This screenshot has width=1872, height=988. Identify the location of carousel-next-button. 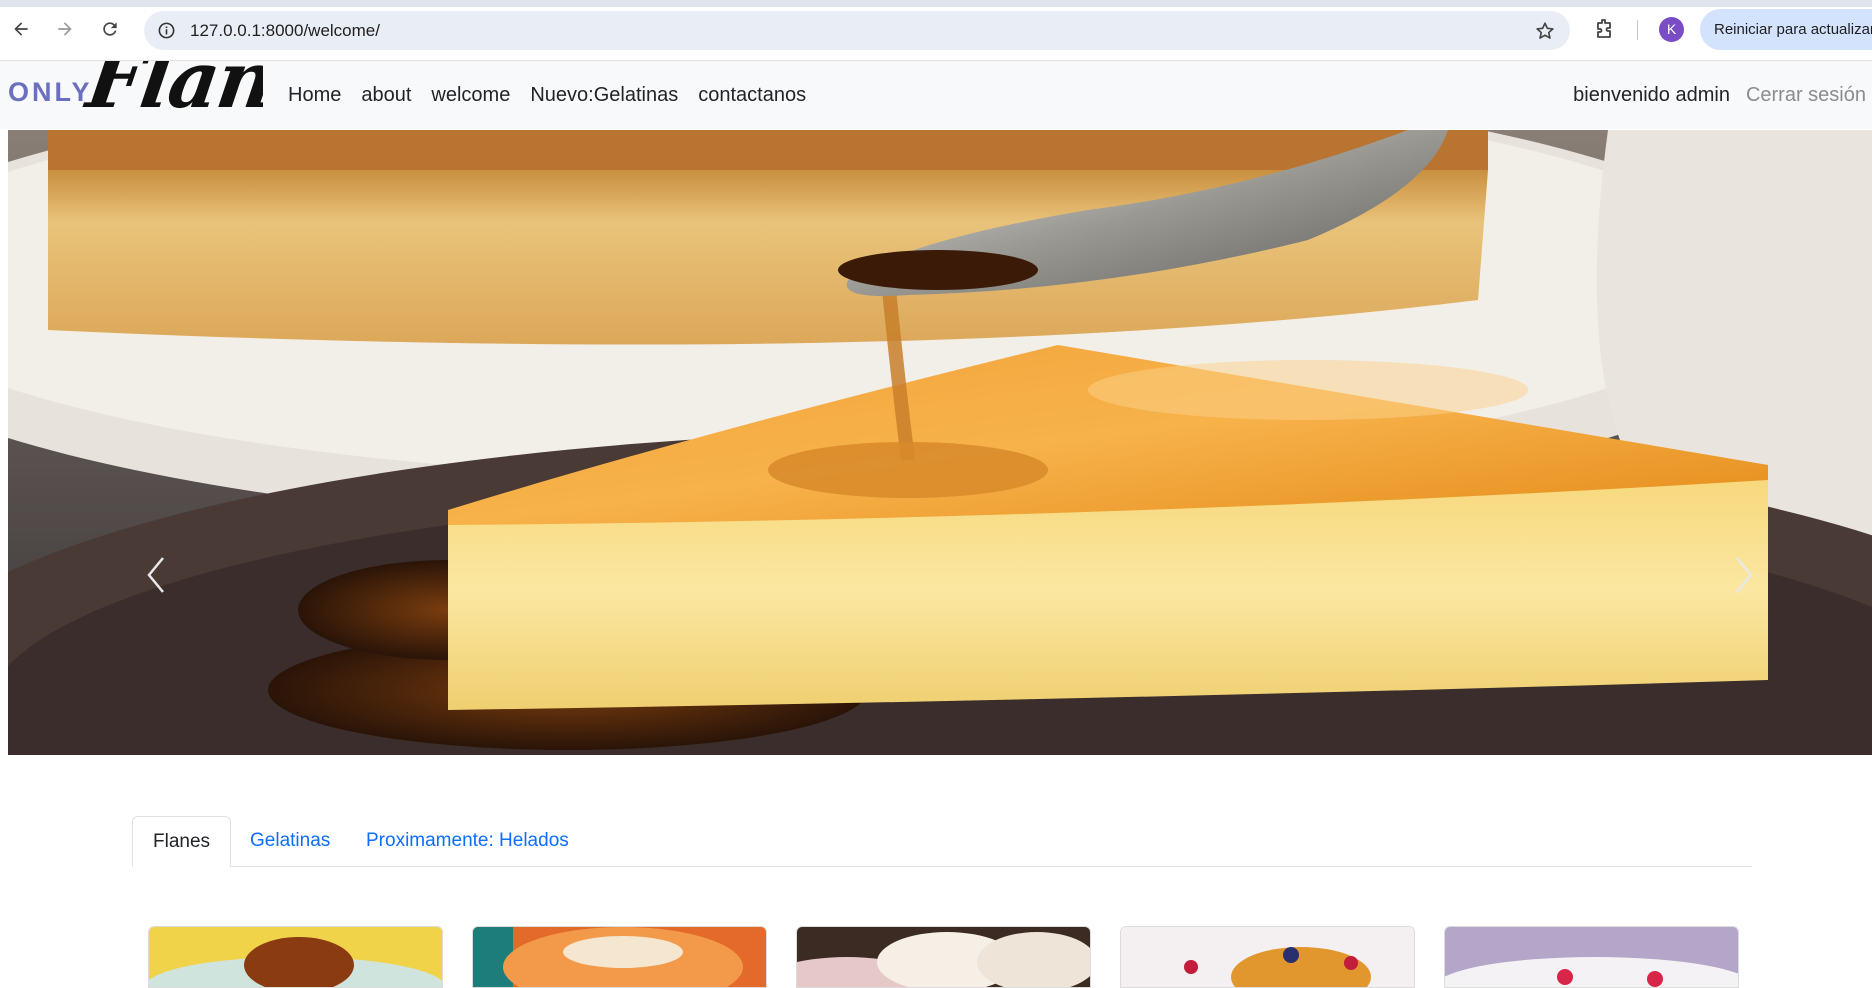
(1744, 575).